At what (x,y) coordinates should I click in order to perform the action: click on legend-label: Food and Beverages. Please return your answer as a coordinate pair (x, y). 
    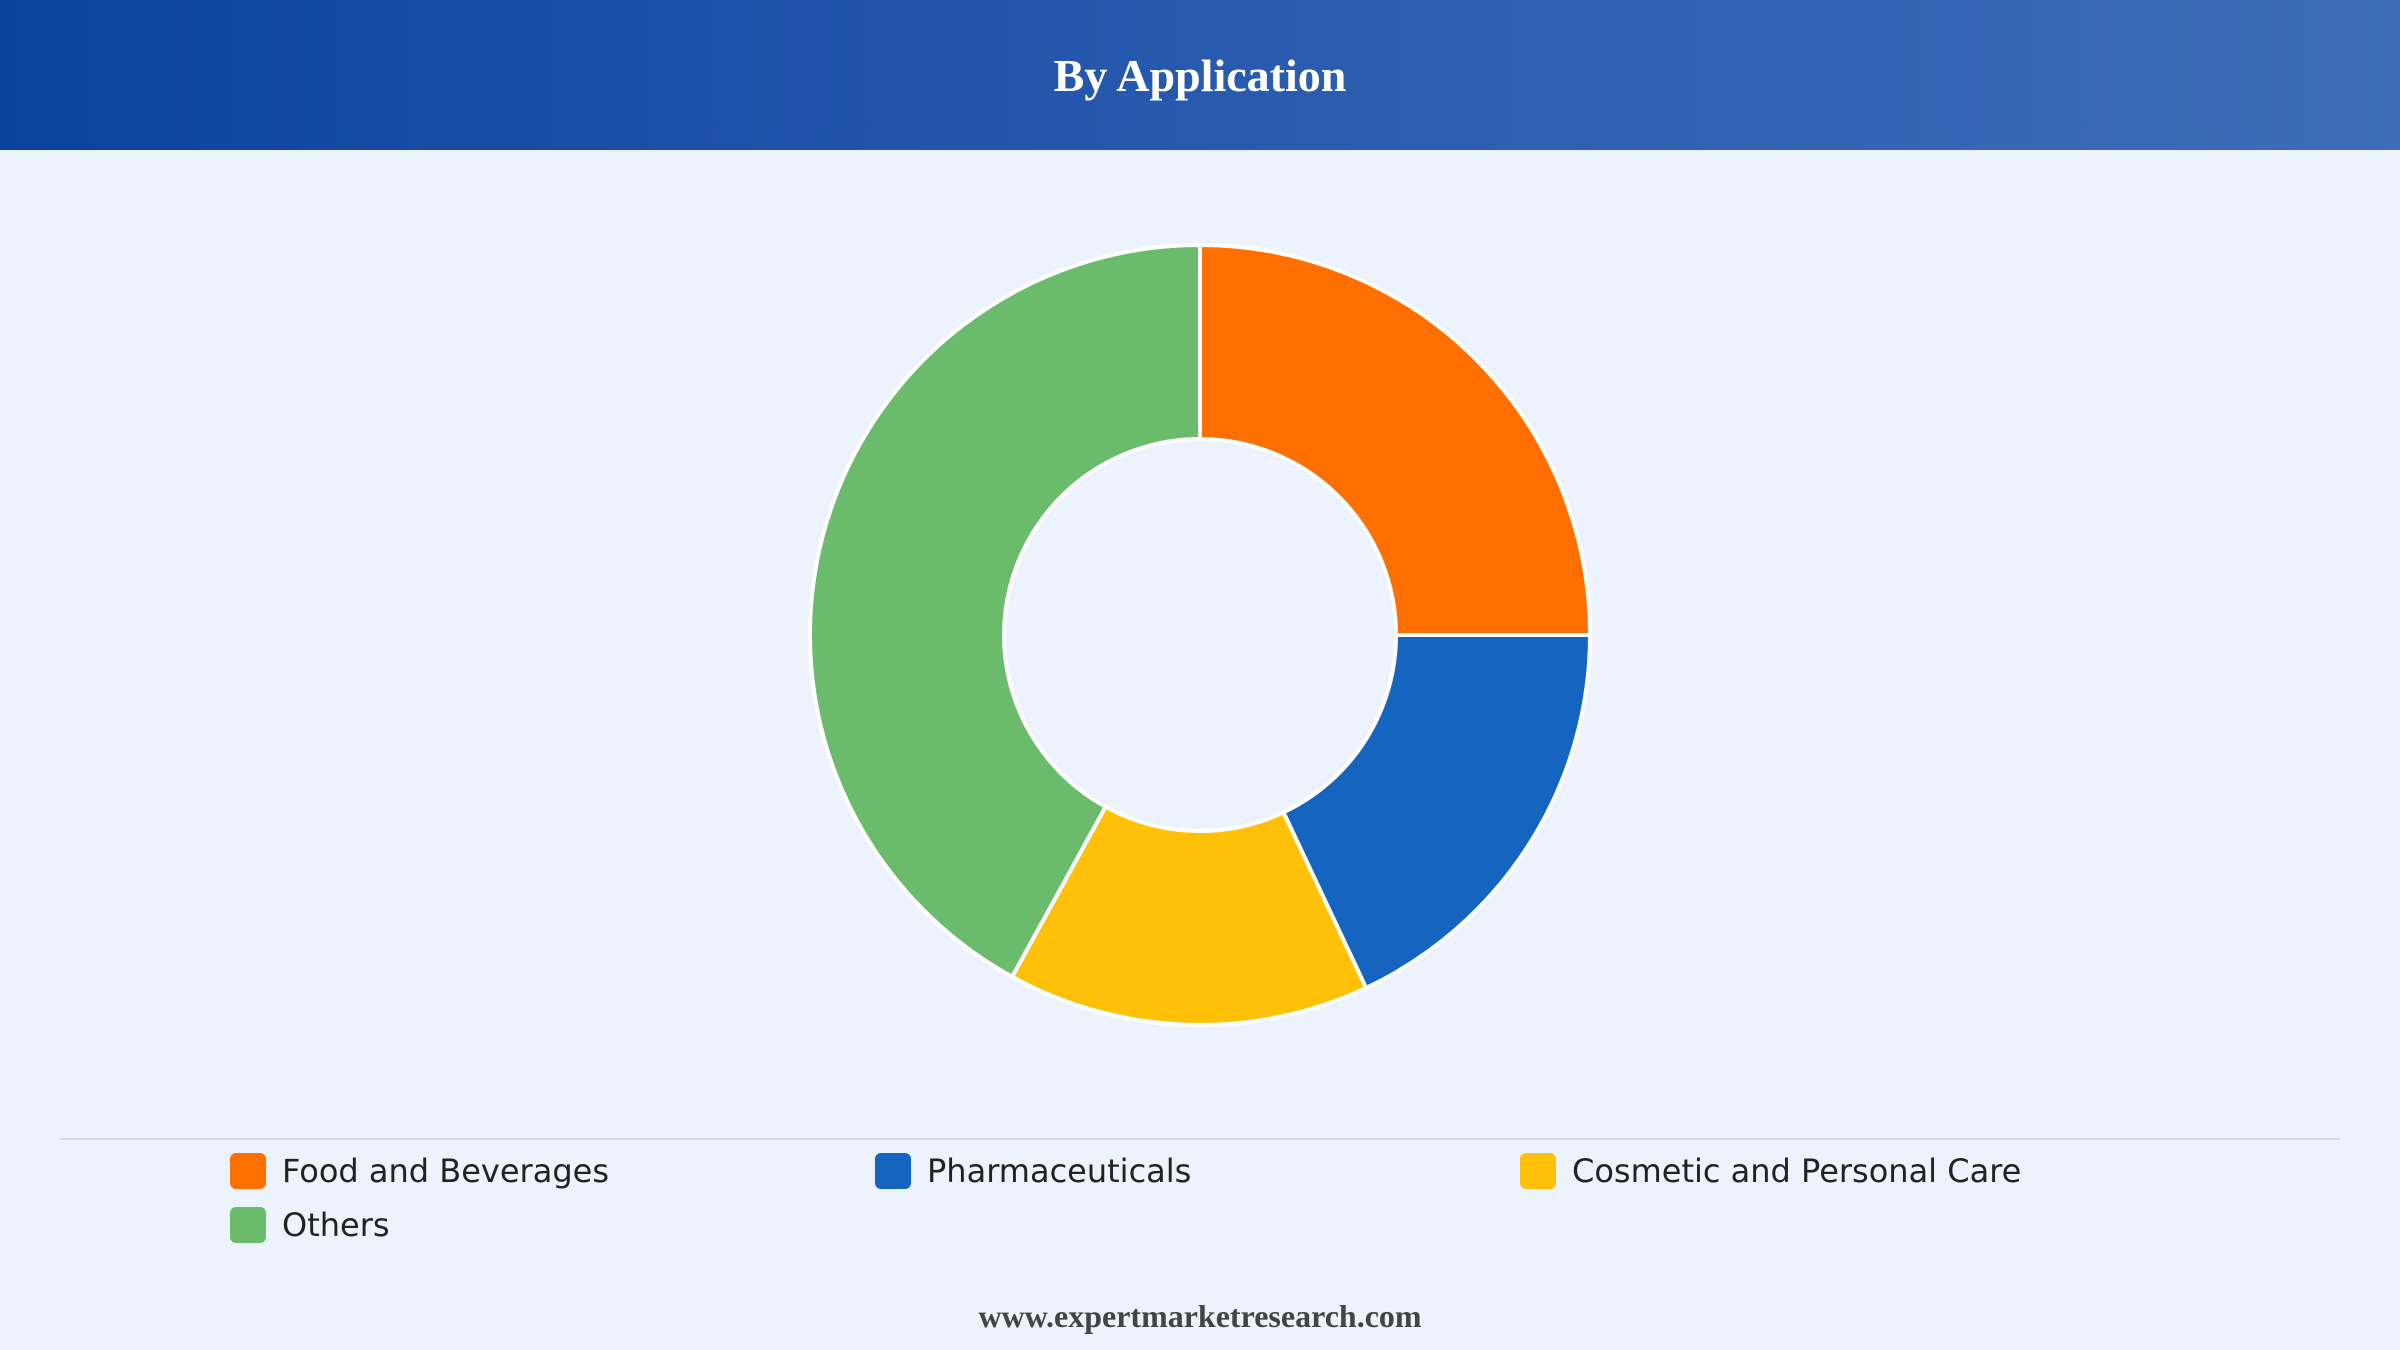
    Looking at the image, I should click on (445, 1171).